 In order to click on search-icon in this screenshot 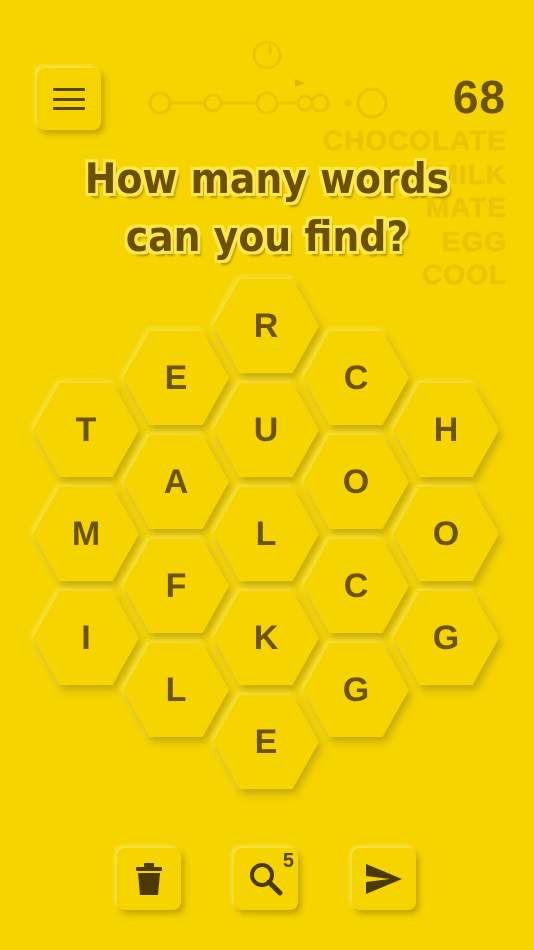, I will do `click(266, 879)`.